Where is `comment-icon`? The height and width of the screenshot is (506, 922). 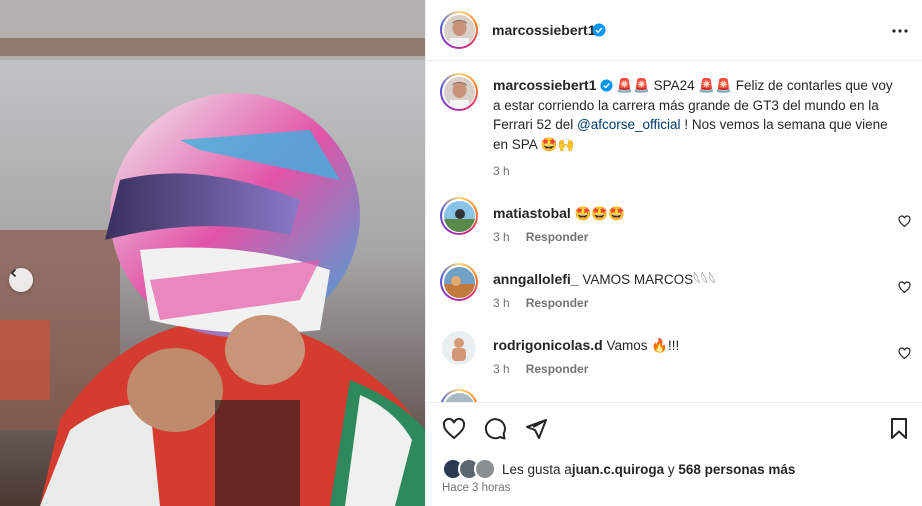
comment-icon is located at coordinates (495, 429).